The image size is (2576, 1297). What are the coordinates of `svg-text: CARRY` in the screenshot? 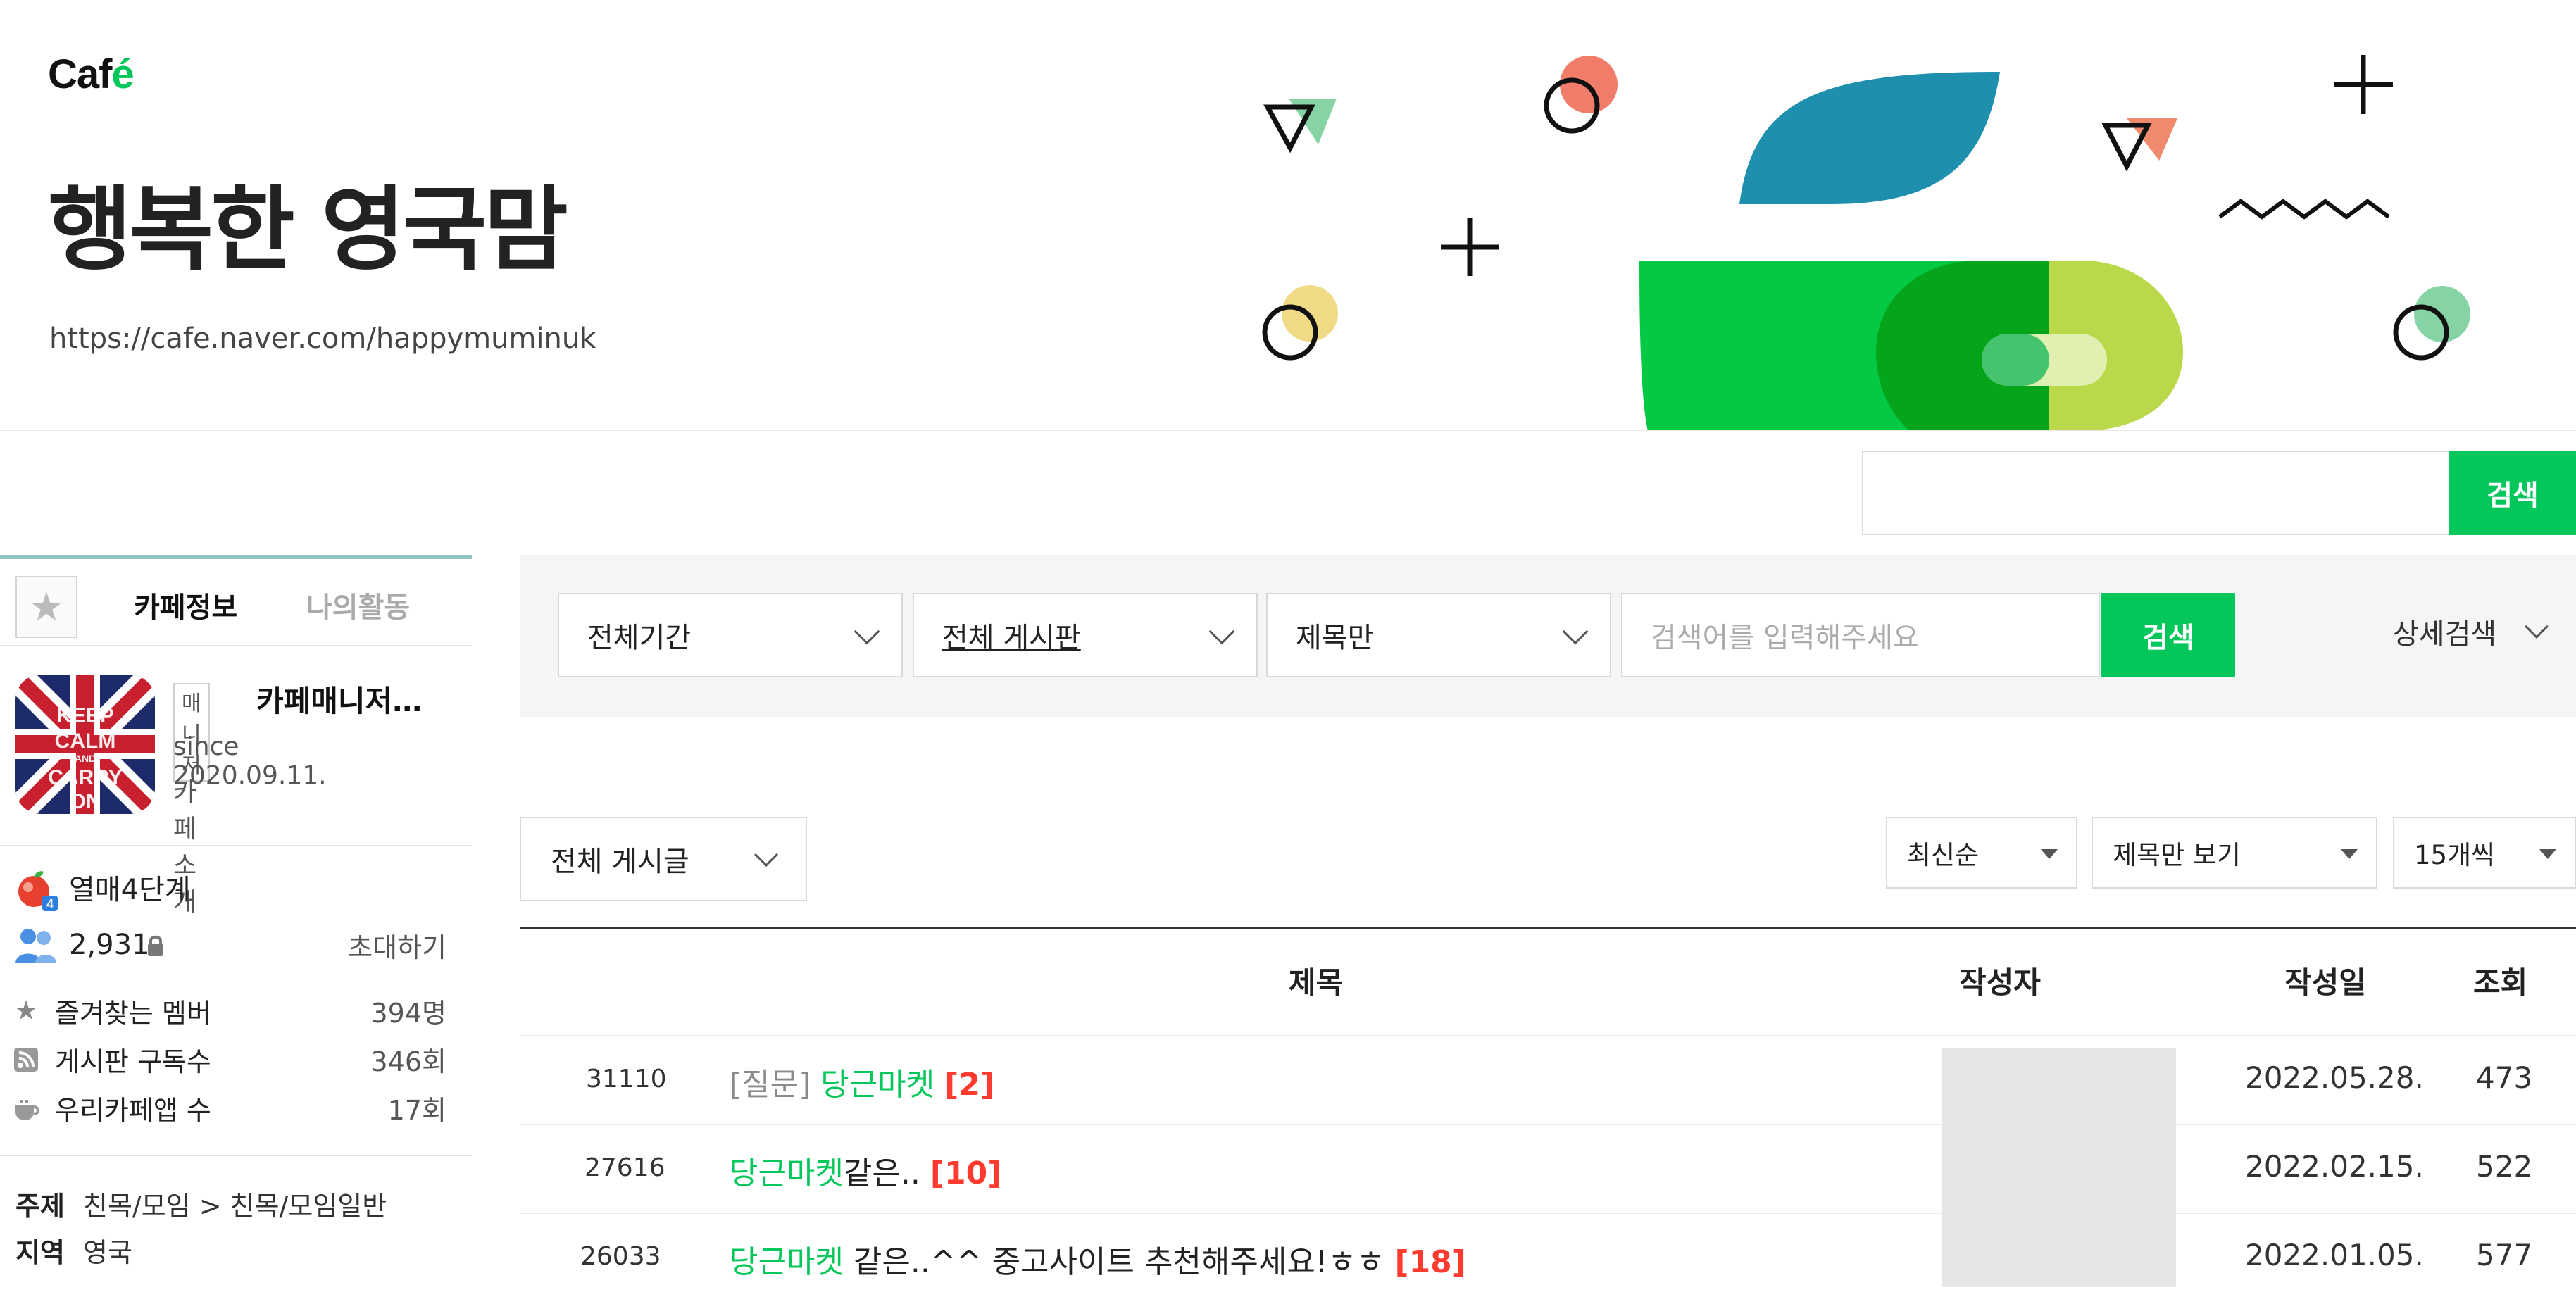 It's located at (85, 777).